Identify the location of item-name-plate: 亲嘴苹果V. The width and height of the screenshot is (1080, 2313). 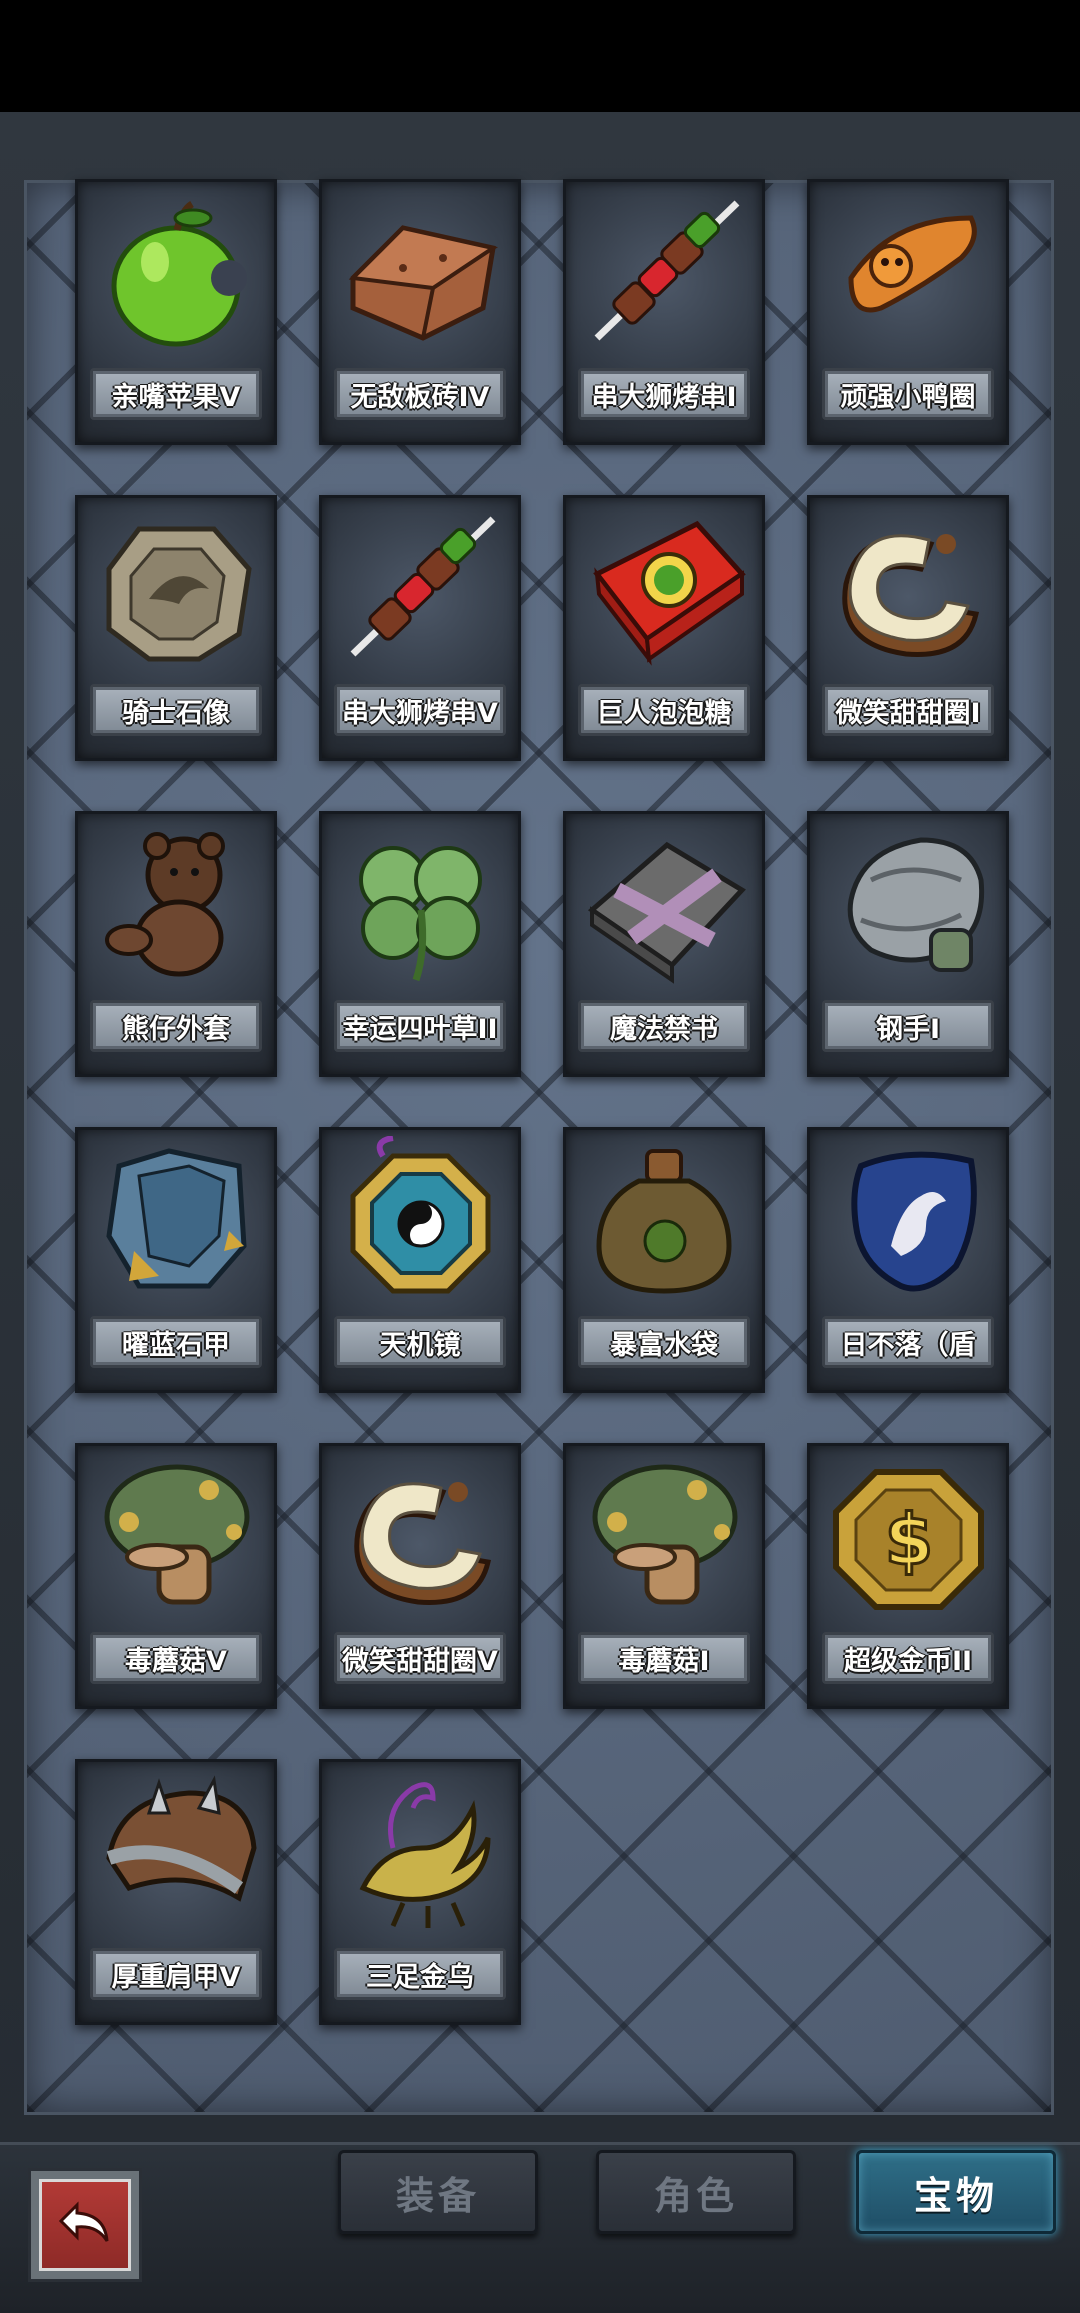
(176, 394).